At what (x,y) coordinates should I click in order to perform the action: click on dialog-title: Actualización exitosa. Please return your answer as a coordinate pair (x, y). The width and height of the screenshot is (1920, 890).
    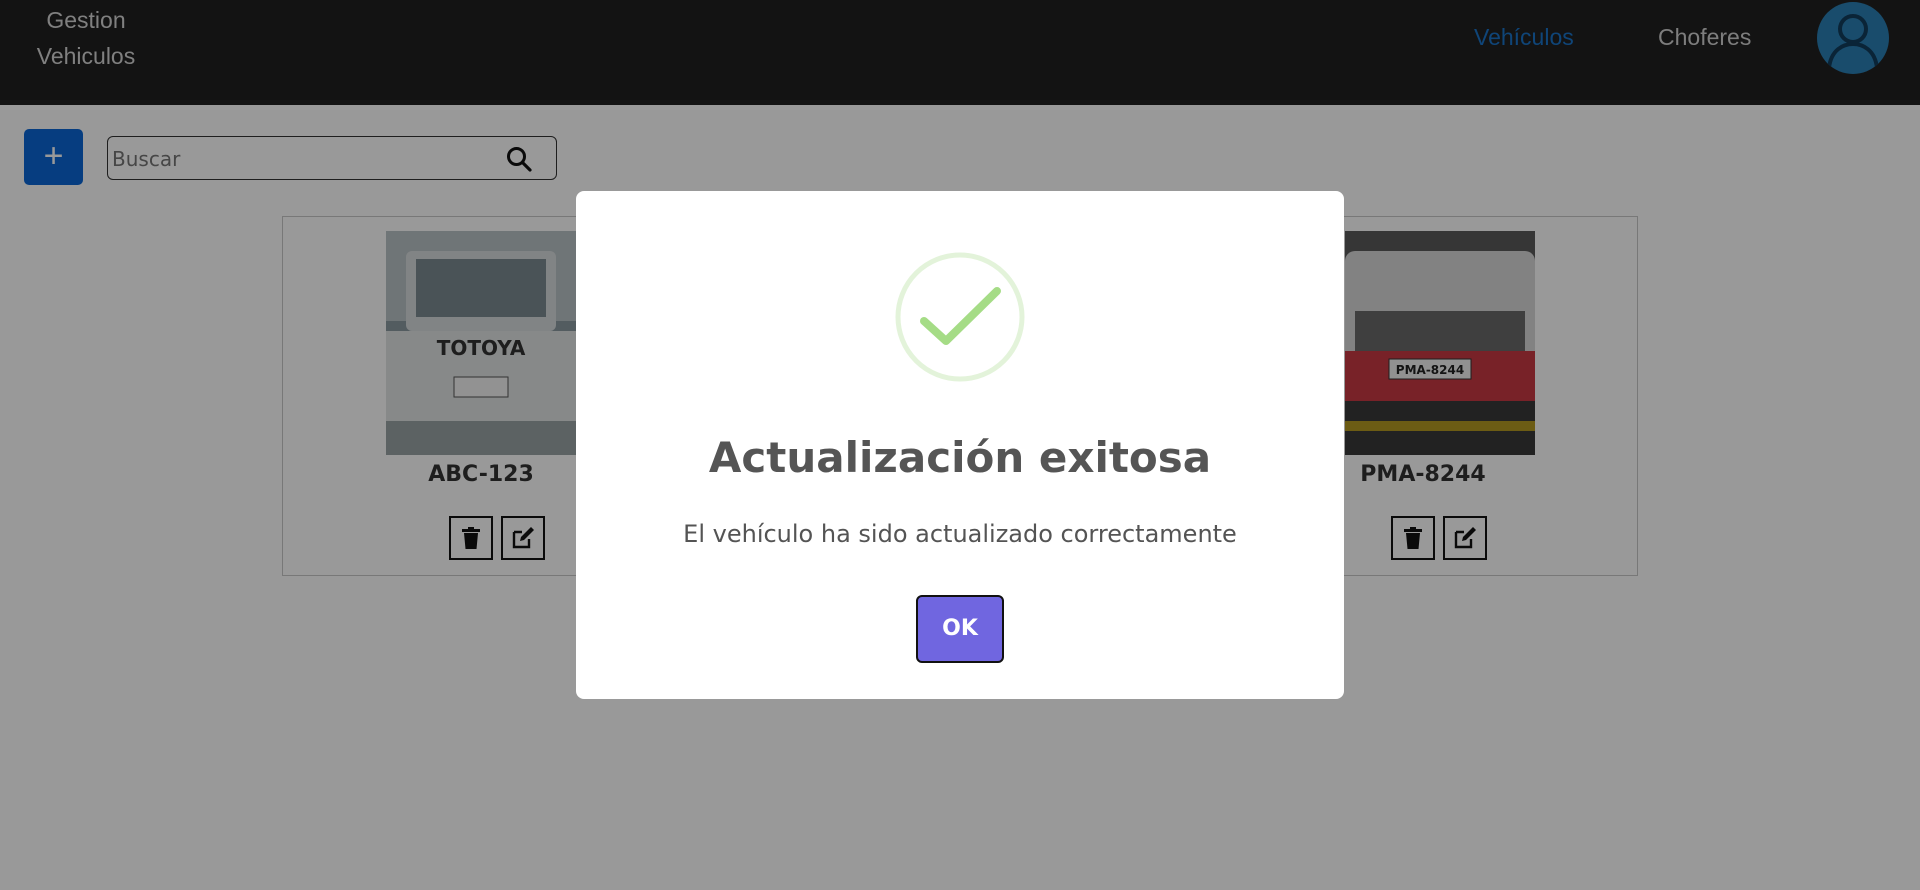
    Looking at the image, I should click on (960, 457).